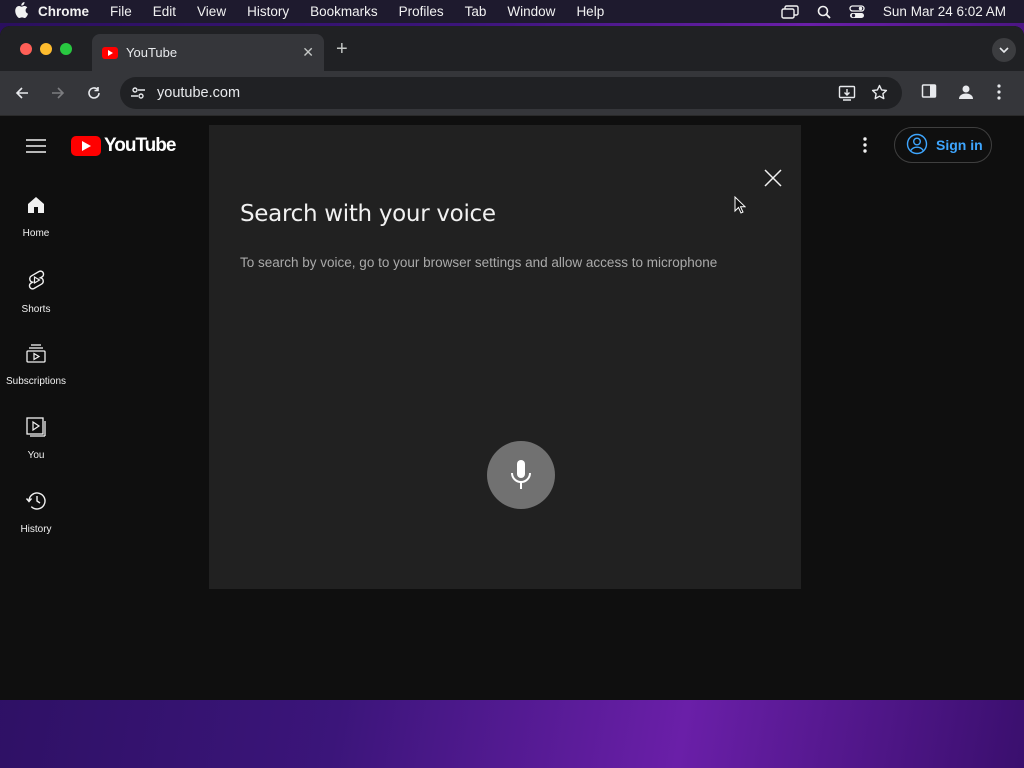  I want to click on sign-in-button: Sign in, so click(943, 145).